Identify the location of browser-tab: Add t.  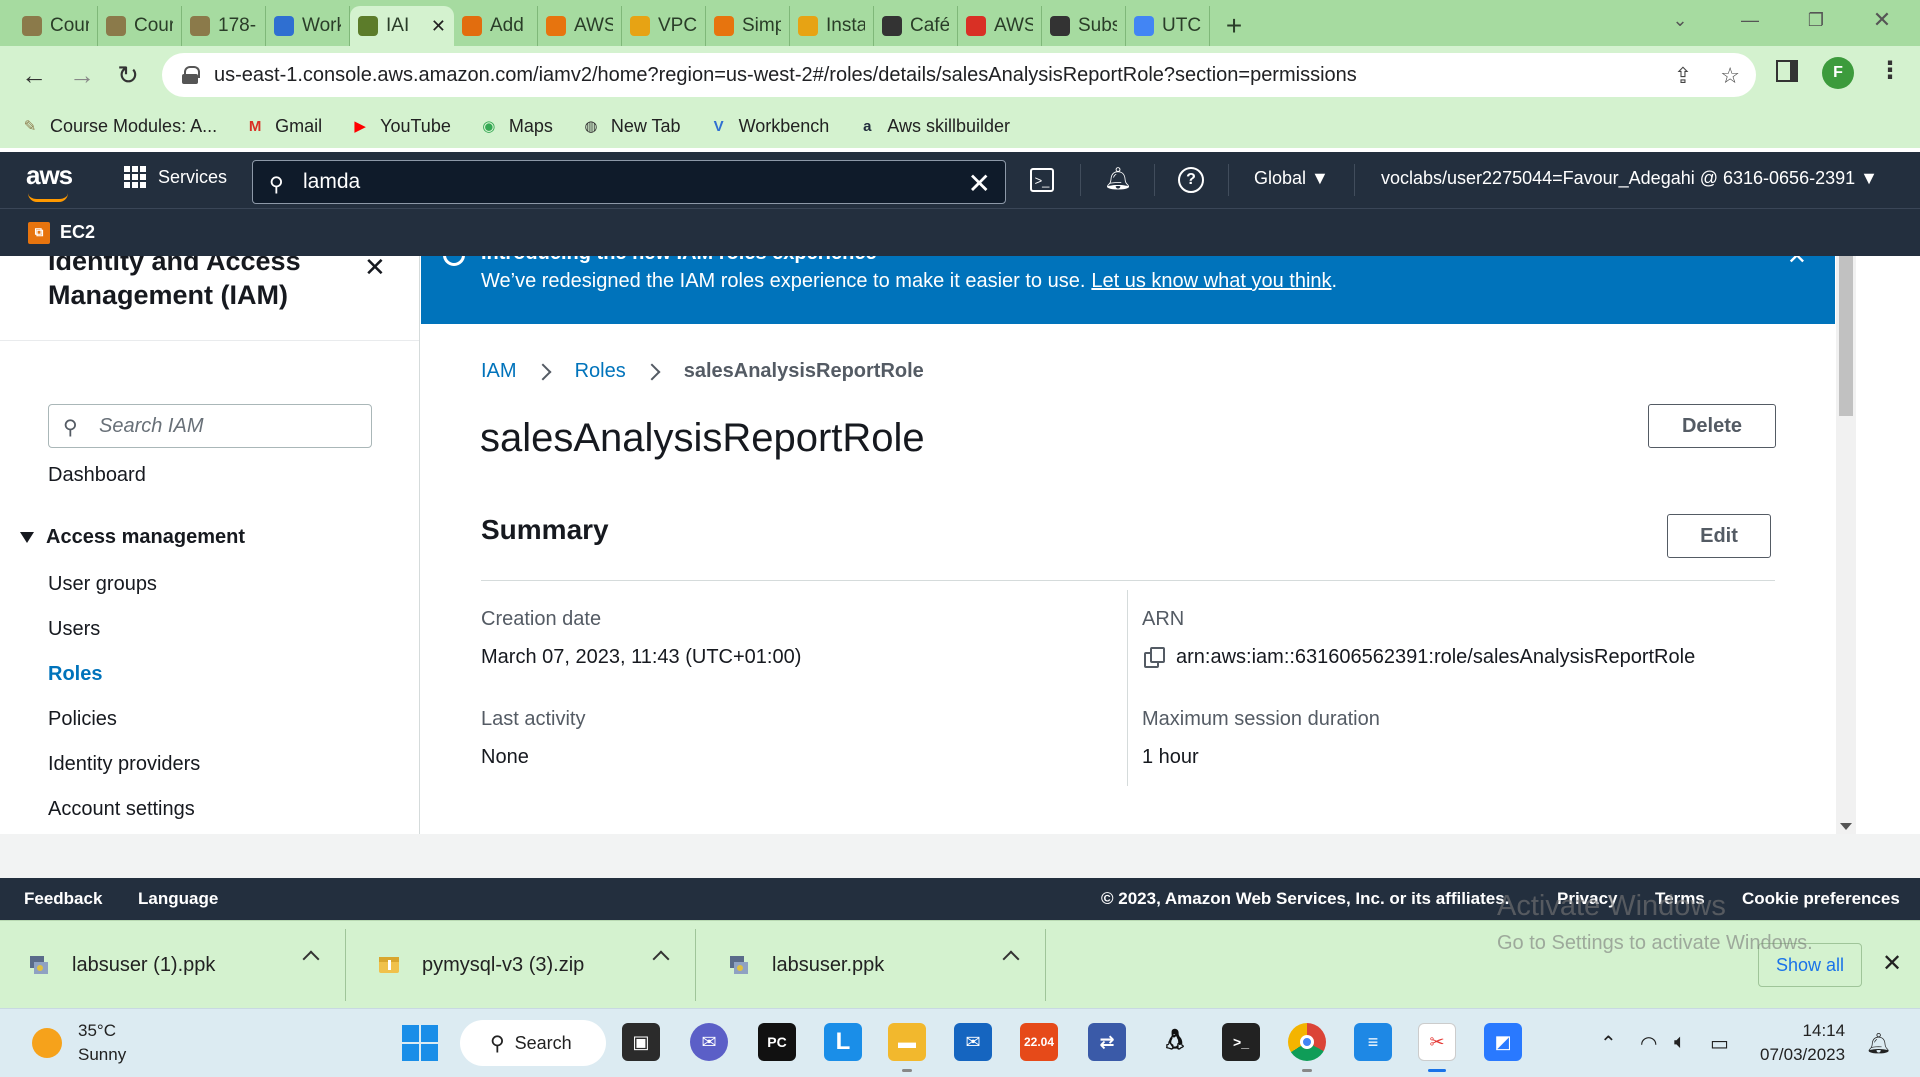
(496, 26).